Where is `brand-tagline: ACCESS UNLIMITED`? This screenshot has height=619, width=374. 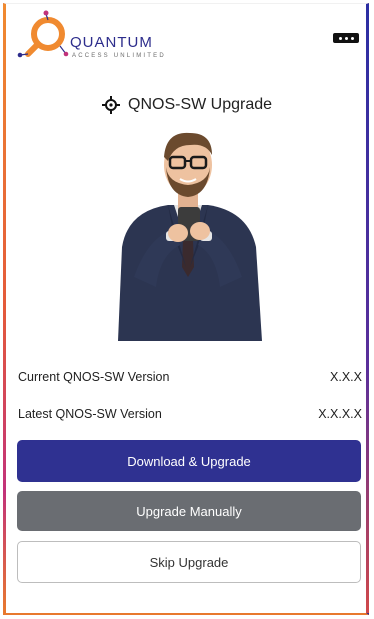
brand-tagline: ACCESS UNLIMITED is located at coordinates (119, 56).